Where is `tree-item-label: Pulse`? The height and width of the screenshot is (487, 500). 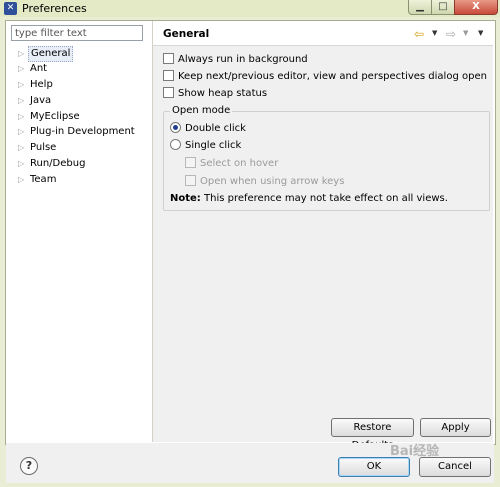
tree-item-label: Pulse is located at coordinates (43, 147).